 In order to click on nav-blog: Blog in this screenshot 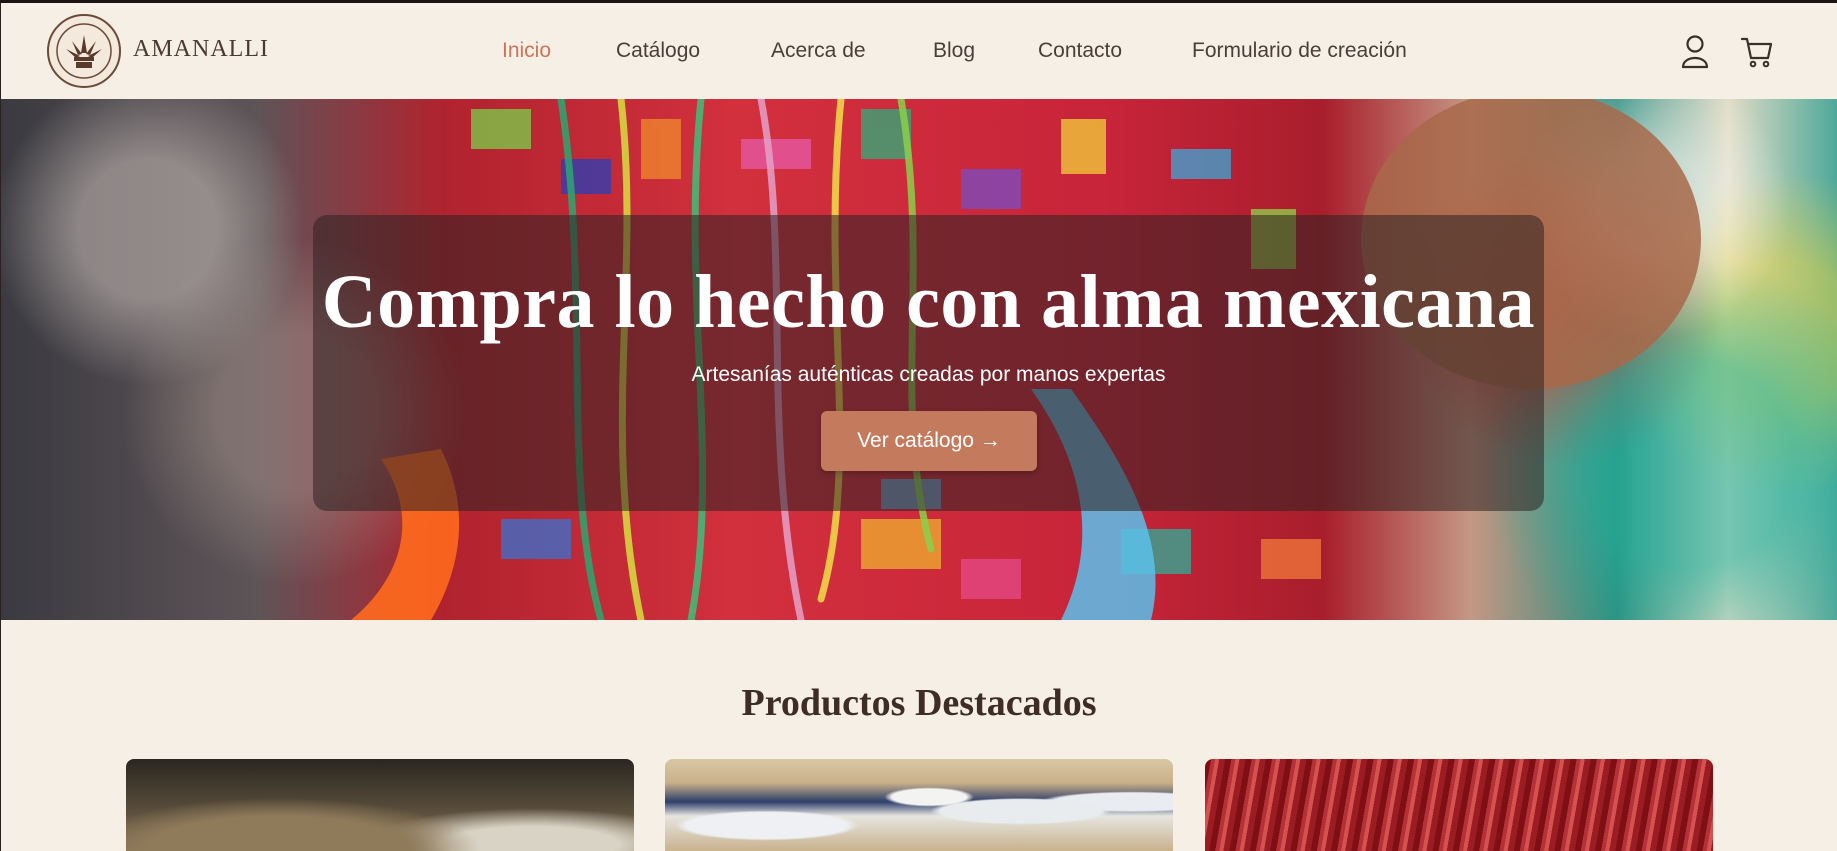, I will do `click(954, 51)`.